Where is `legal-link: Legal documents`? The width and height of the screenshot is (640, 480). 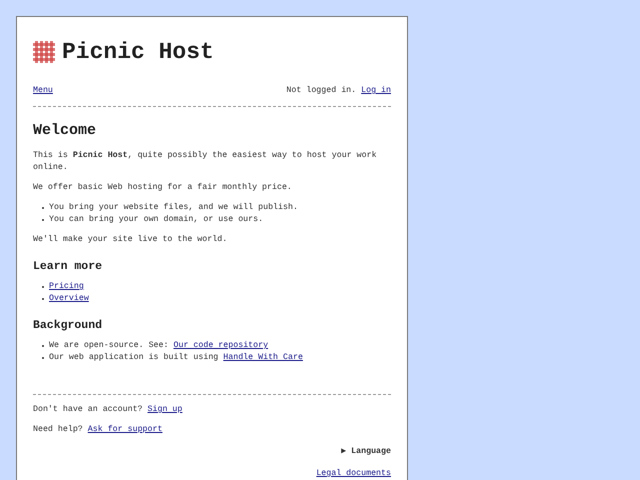 legal-link: Legal documents is located at coordinates (353, 474).